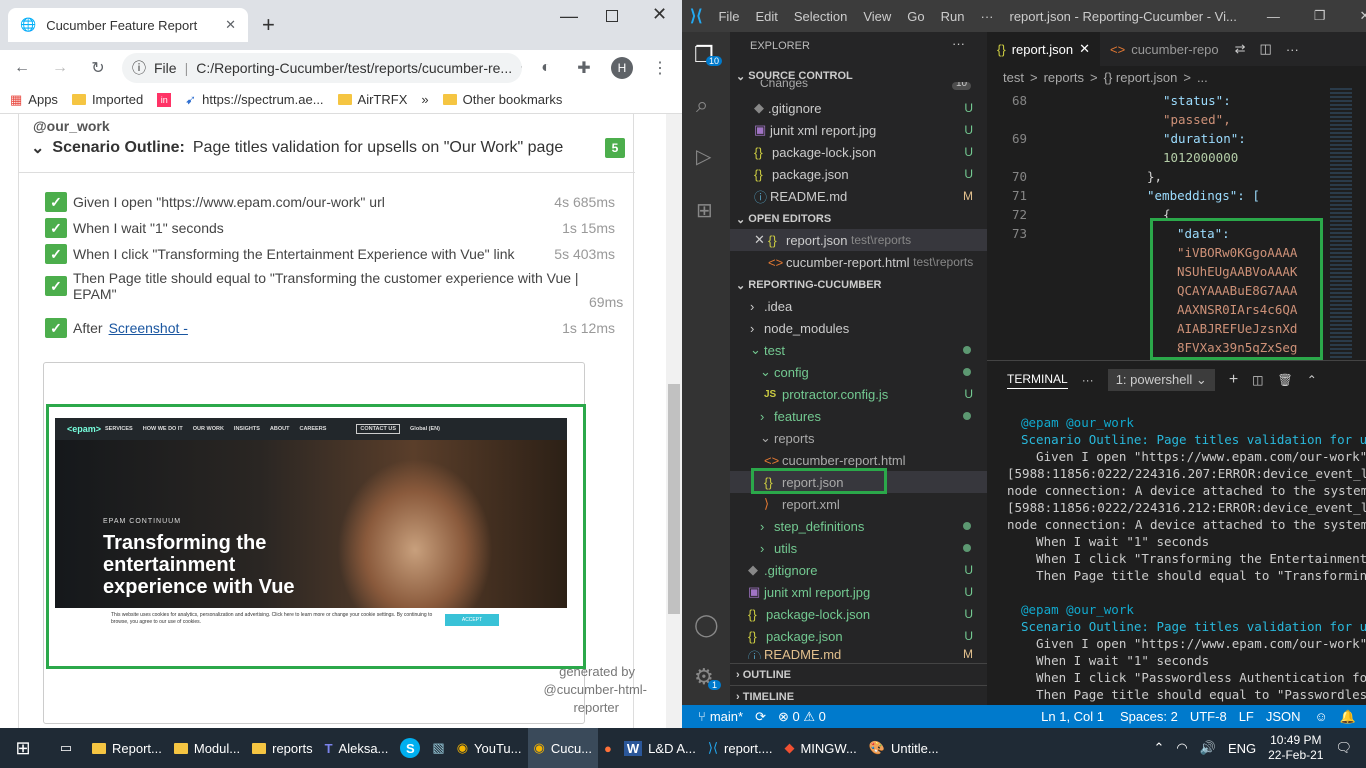  Describe the element at coordinates (1159, 748) in the screenshot. I see `tray-chevron-icon: ⌃` at that location.